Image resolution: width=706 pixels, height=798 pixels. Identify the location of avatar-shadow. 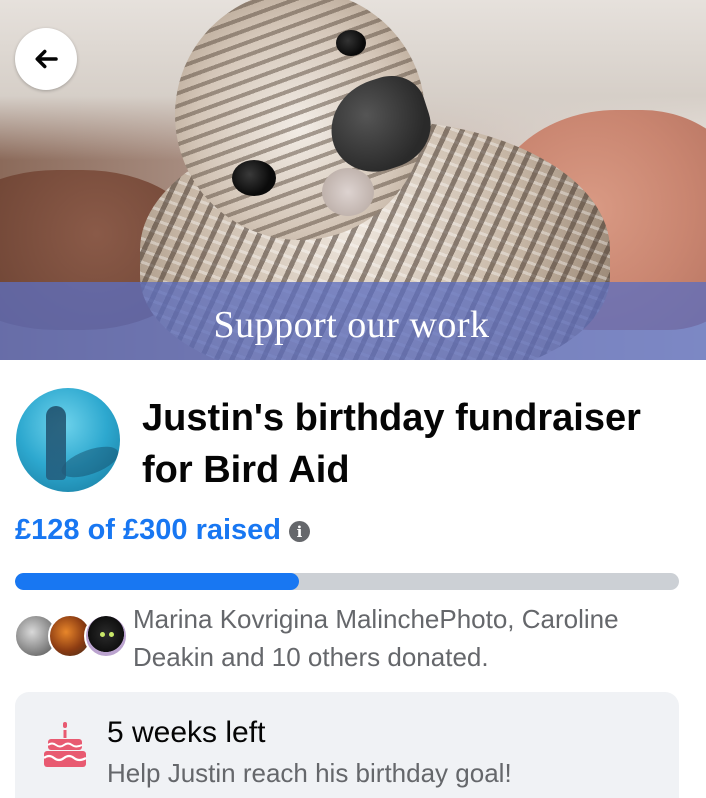
(88, 462).